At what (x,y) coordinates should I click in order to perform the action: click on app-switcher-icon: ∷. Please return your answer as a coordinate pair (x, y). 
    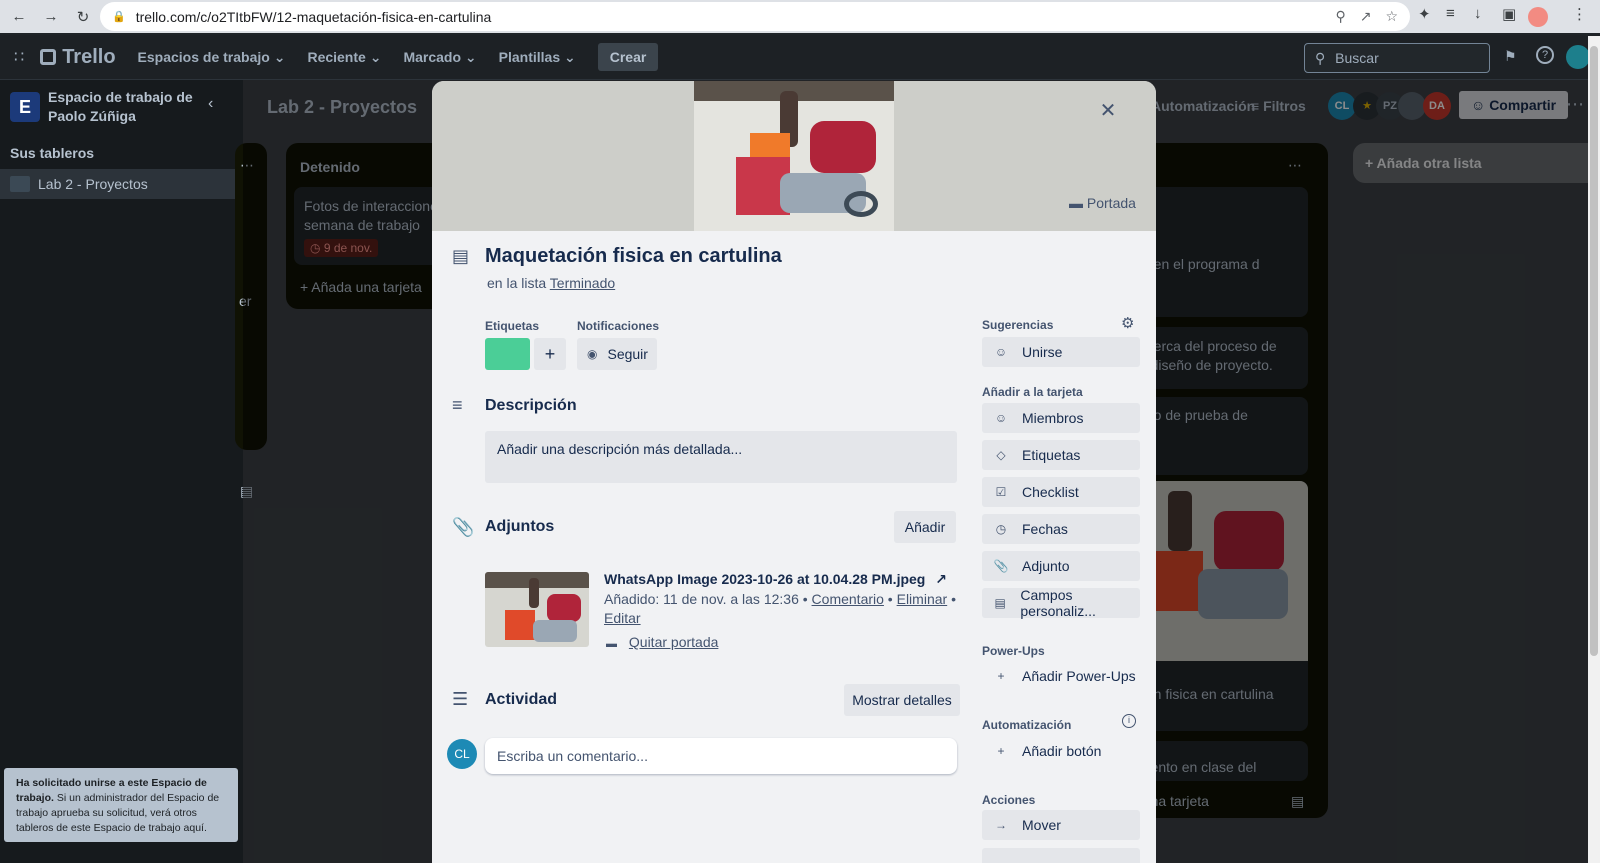
    Looking at the image, I should click on (19, 57).